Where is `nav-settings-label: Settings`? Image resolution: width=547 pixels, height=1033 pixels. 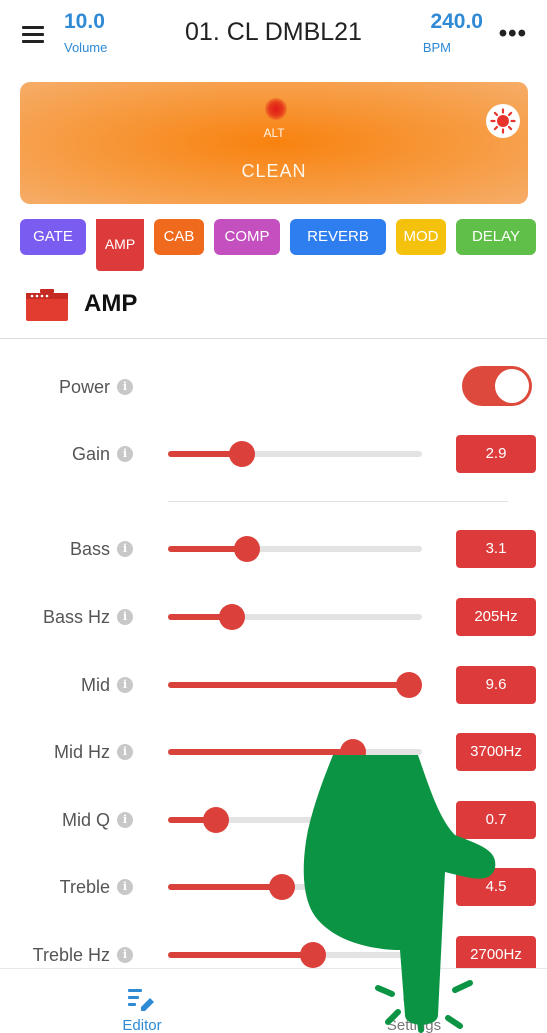
nav-settings-label: Settings is located at coordinates (414, 1025).